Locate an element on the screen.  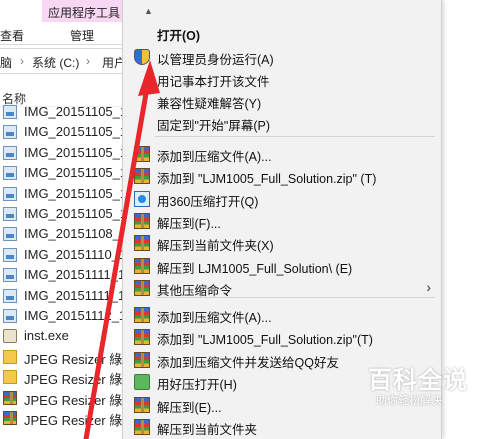
tab-manage: 管理 is located at coordinates (82, 35).